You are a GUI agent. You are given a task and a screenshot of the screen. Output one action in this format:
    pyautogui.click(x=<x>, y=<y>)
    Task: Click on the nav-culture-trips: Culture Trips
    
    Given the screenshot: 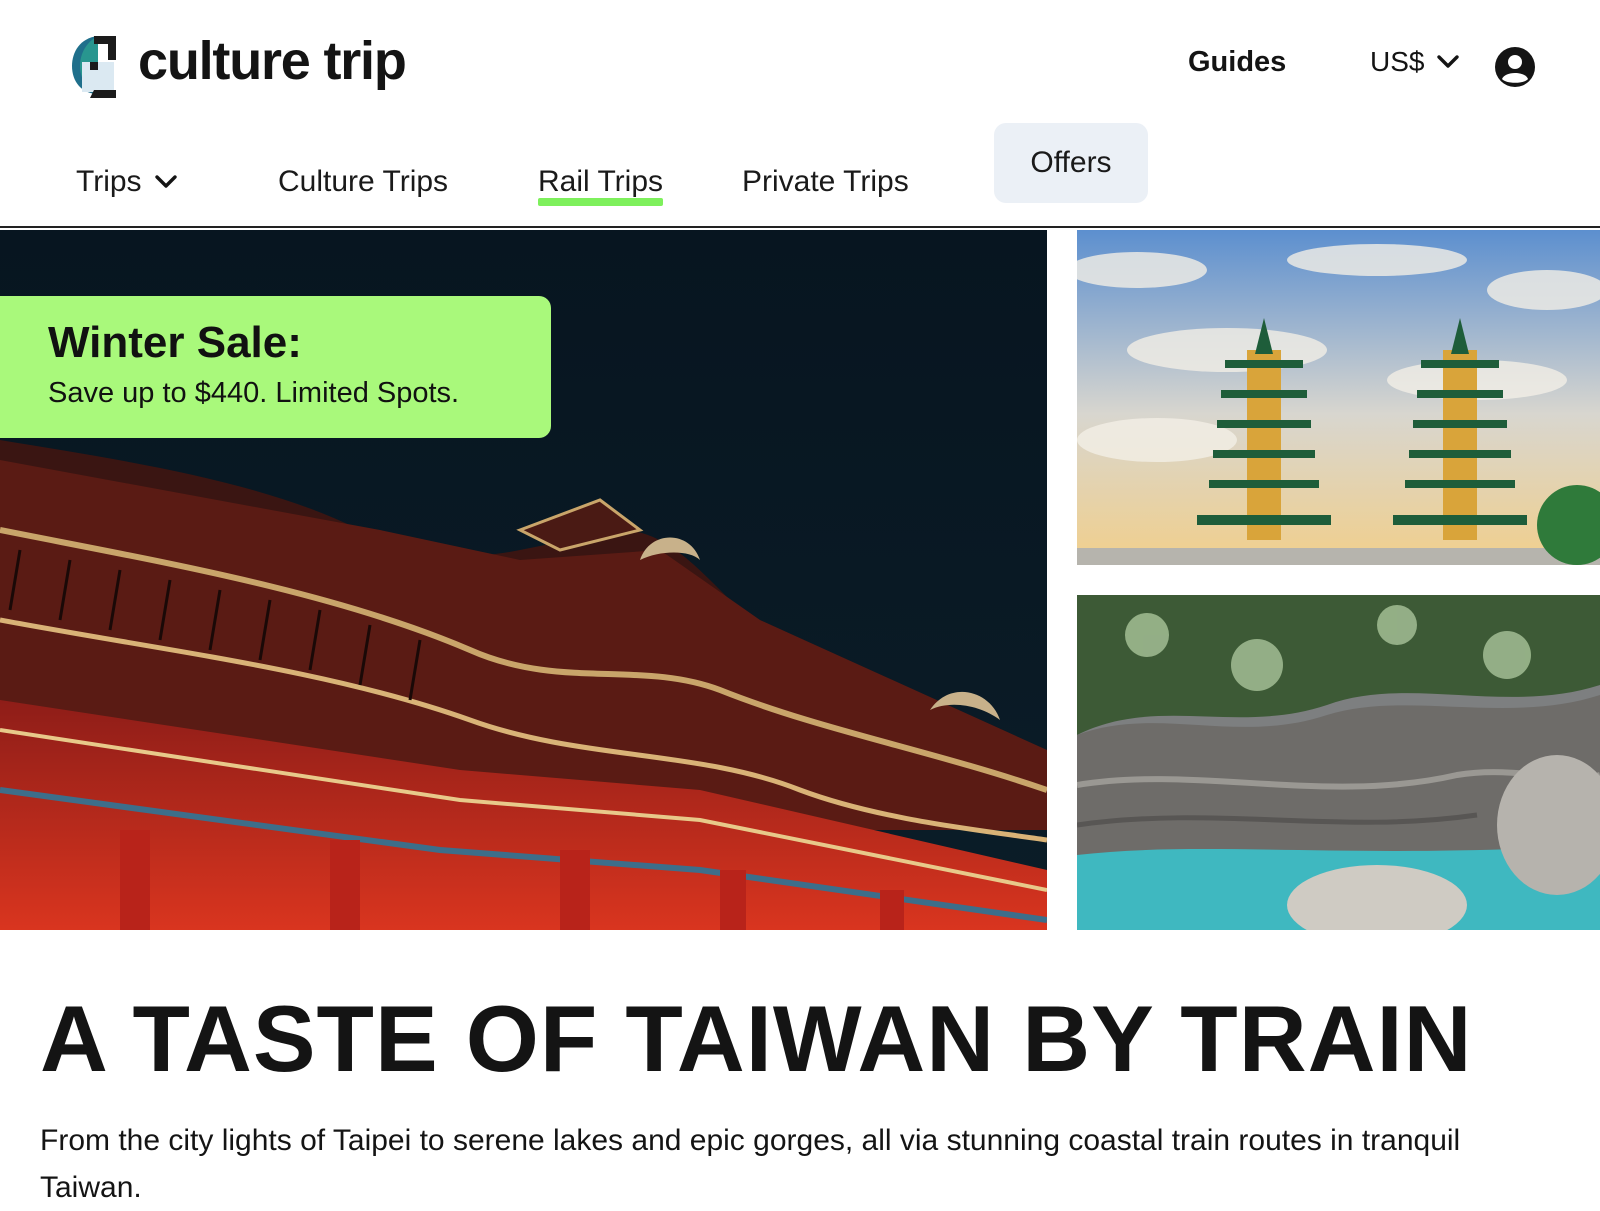 What is the action you would take?
    pyautogui.click(x=363, y=182)
    